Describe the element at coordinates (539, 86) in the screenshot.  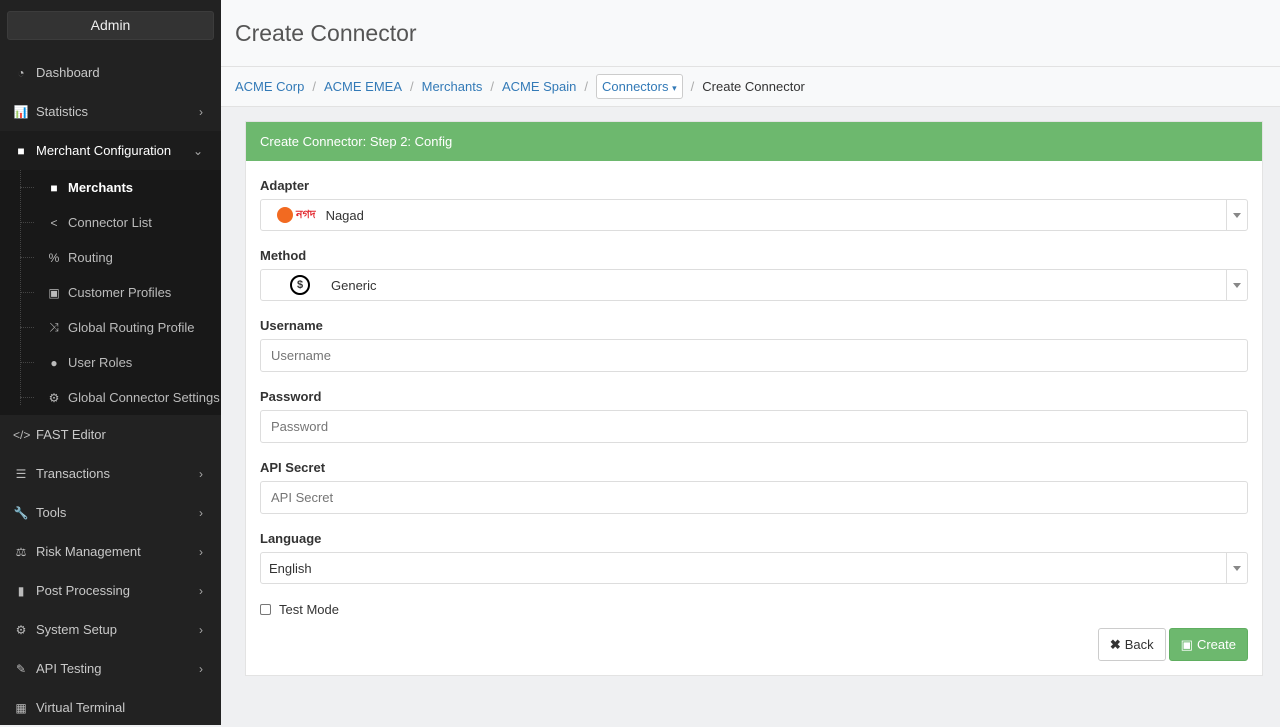
I see `breadcrumb-acme-spain: ACME Spain` at that location.